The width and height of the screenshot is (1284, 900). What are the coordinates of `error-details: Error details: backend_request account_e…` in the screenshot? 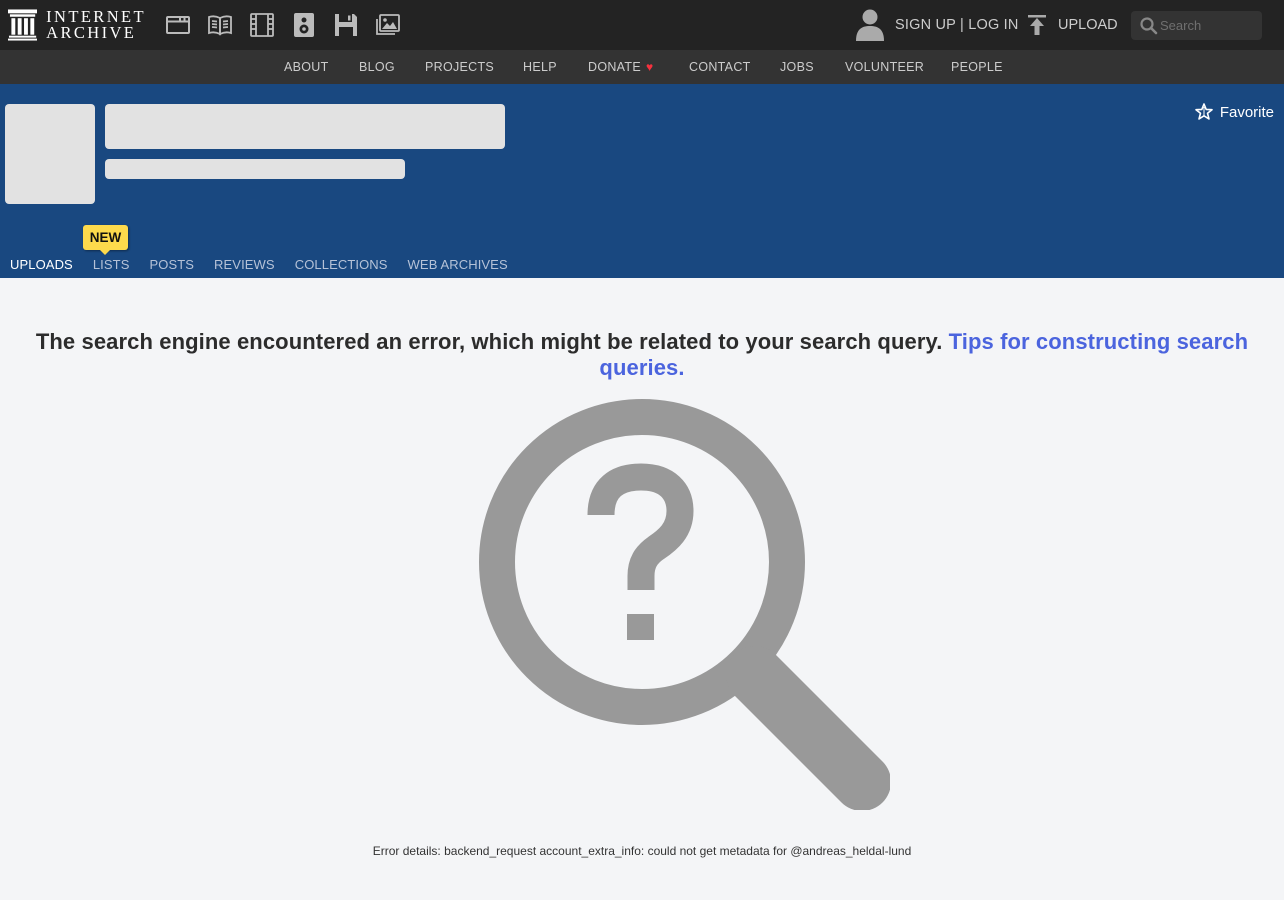 It's located at (642, 851).